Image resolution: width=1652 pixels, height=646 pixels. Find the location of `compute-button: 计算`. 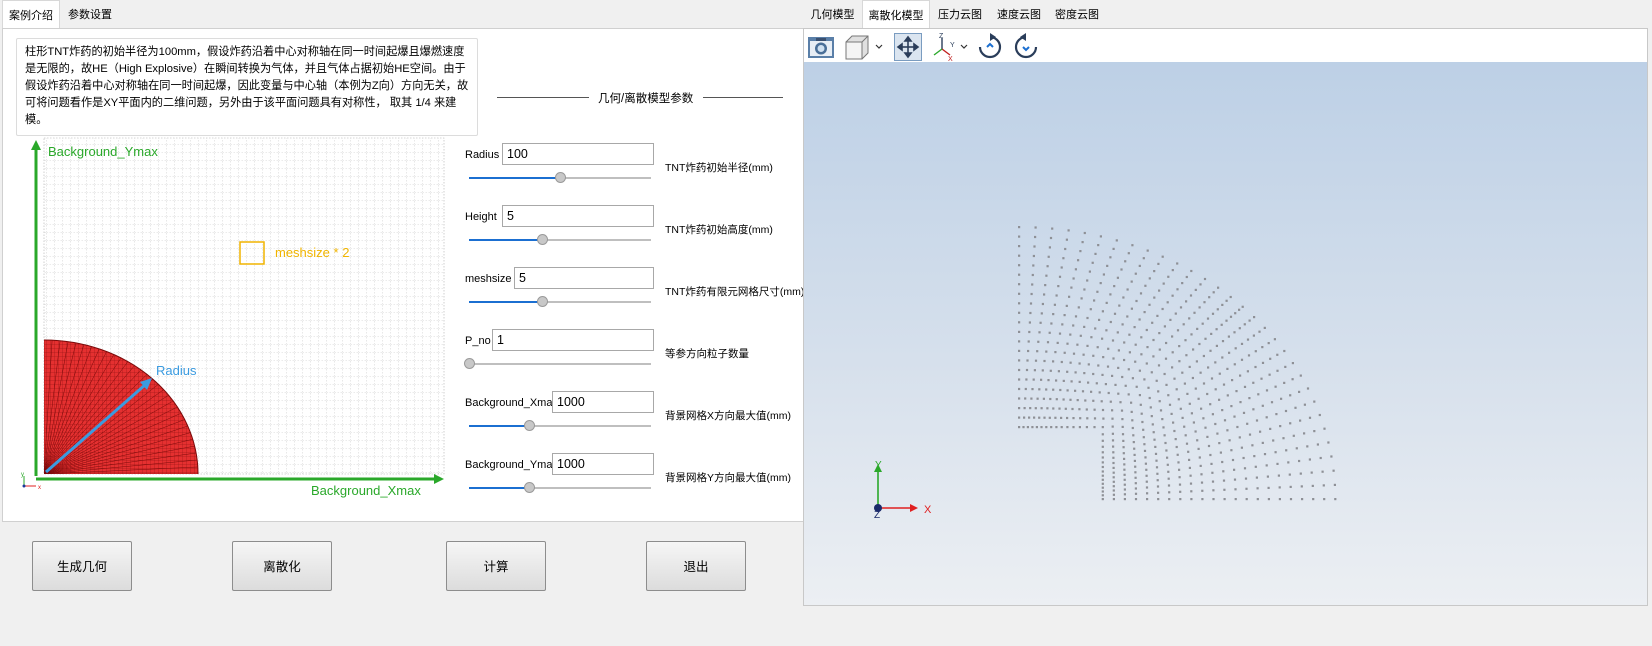

compute-button: 计算 is located at coordinates (496, 566).